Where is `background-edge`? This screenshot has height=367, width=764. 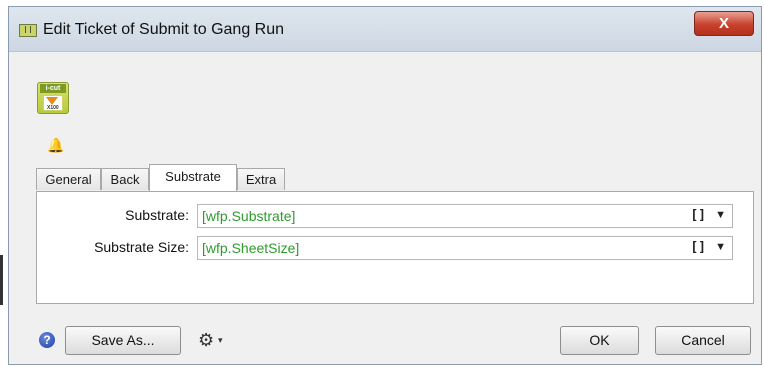
background-edge is located at coordinates (4, 183).